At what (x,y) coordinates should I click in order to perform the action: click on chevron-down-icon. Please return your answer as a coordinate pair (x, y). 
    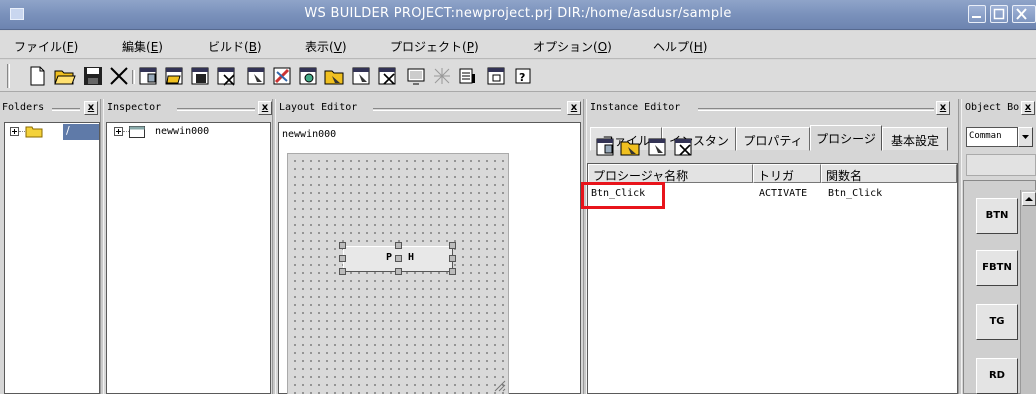
    Looking at the image, I should click on (1025, 137).